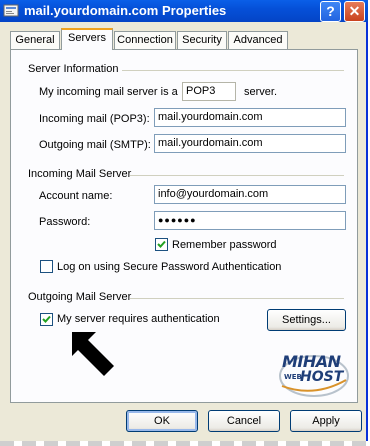 Image resolution: width=370 pixels, height=446 pixels. What do you see at coordinates (94, 119) in the screenshot?
I see `incoming-mail-label: Incoming mail (POP3):` at bounding box center [94, 119].